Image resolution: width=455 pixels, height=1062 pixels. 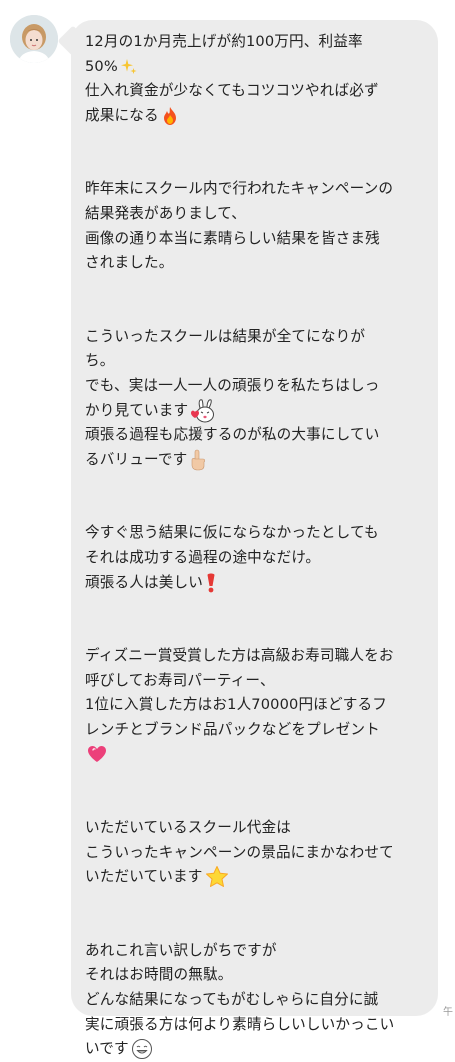 What do you see at coordinates (216, 877) in the screenshot?
I see `star-icon` at bounding box center [216, 877].